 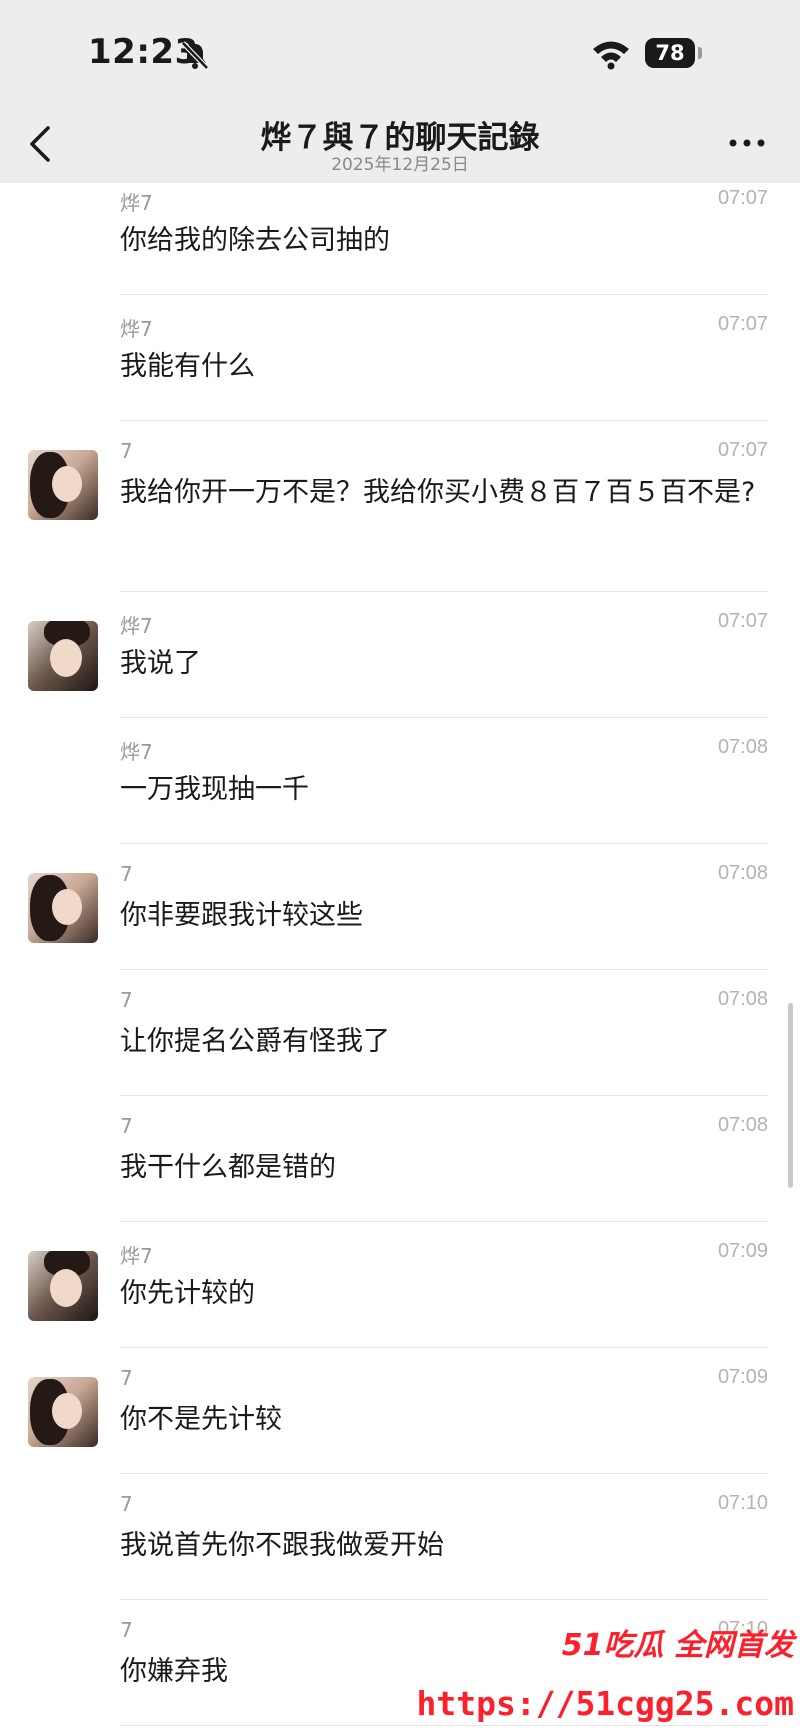 I want to click on bell-muted-icon, so click(x=195, y=55).